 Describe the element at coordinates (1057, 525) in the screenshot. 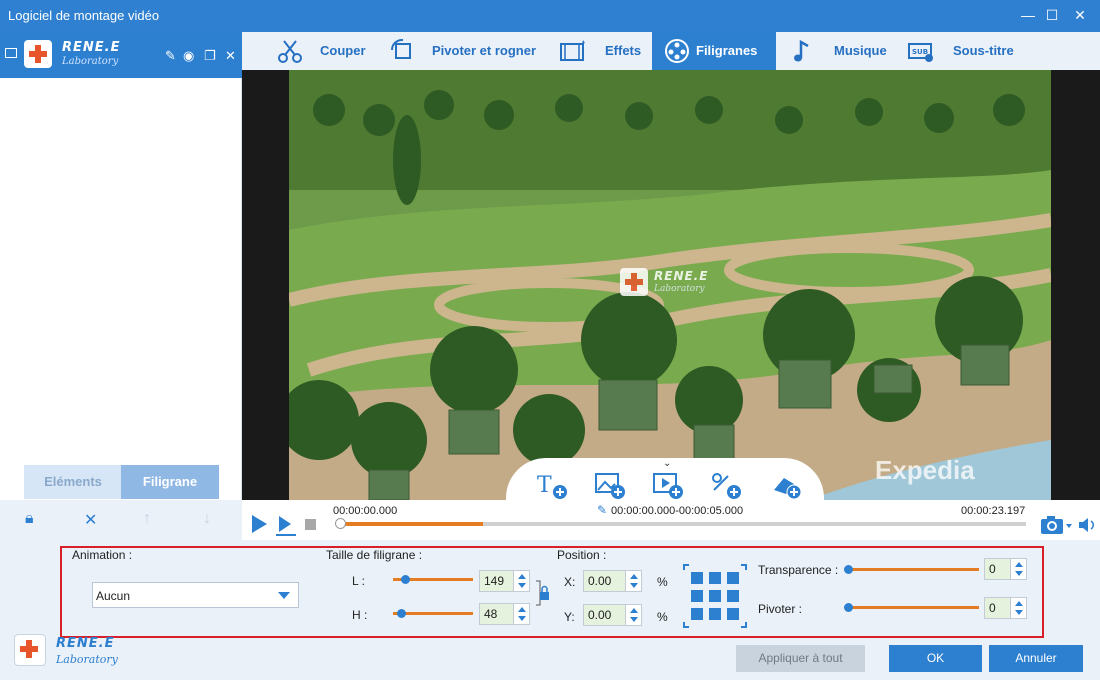

I see `snapshot-camera-icon` at that location.